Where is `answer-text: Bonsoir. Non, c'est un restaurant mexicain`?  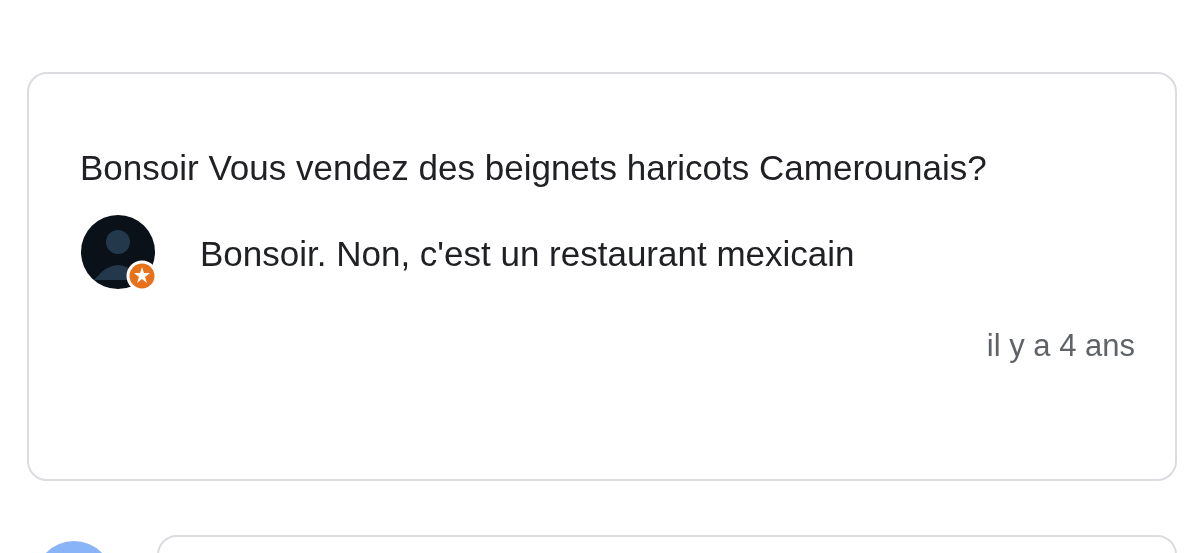 answer-text: Bonsoir. Non, c'est un restaurant mexicain is located at coordinates (527, 254).